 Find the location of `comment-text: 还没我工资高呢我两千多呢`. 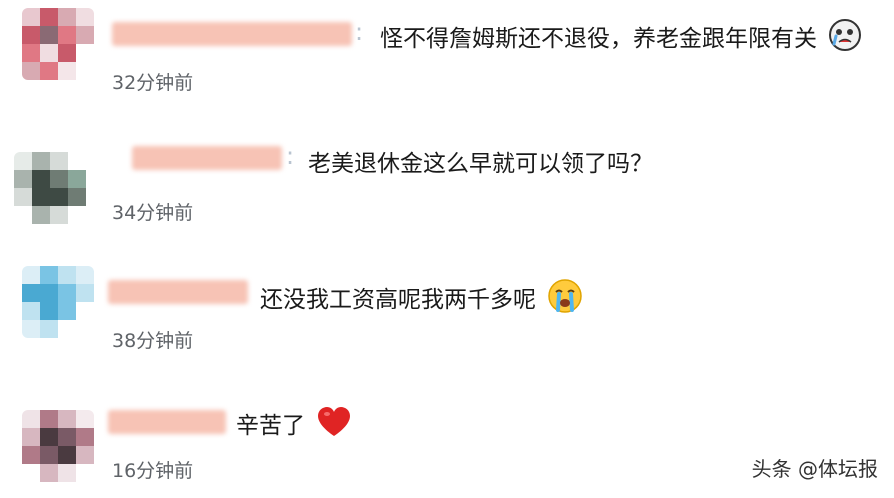

comment-text: 还没我工资高呢我两千多呢 is located at coordinates (421, 300).